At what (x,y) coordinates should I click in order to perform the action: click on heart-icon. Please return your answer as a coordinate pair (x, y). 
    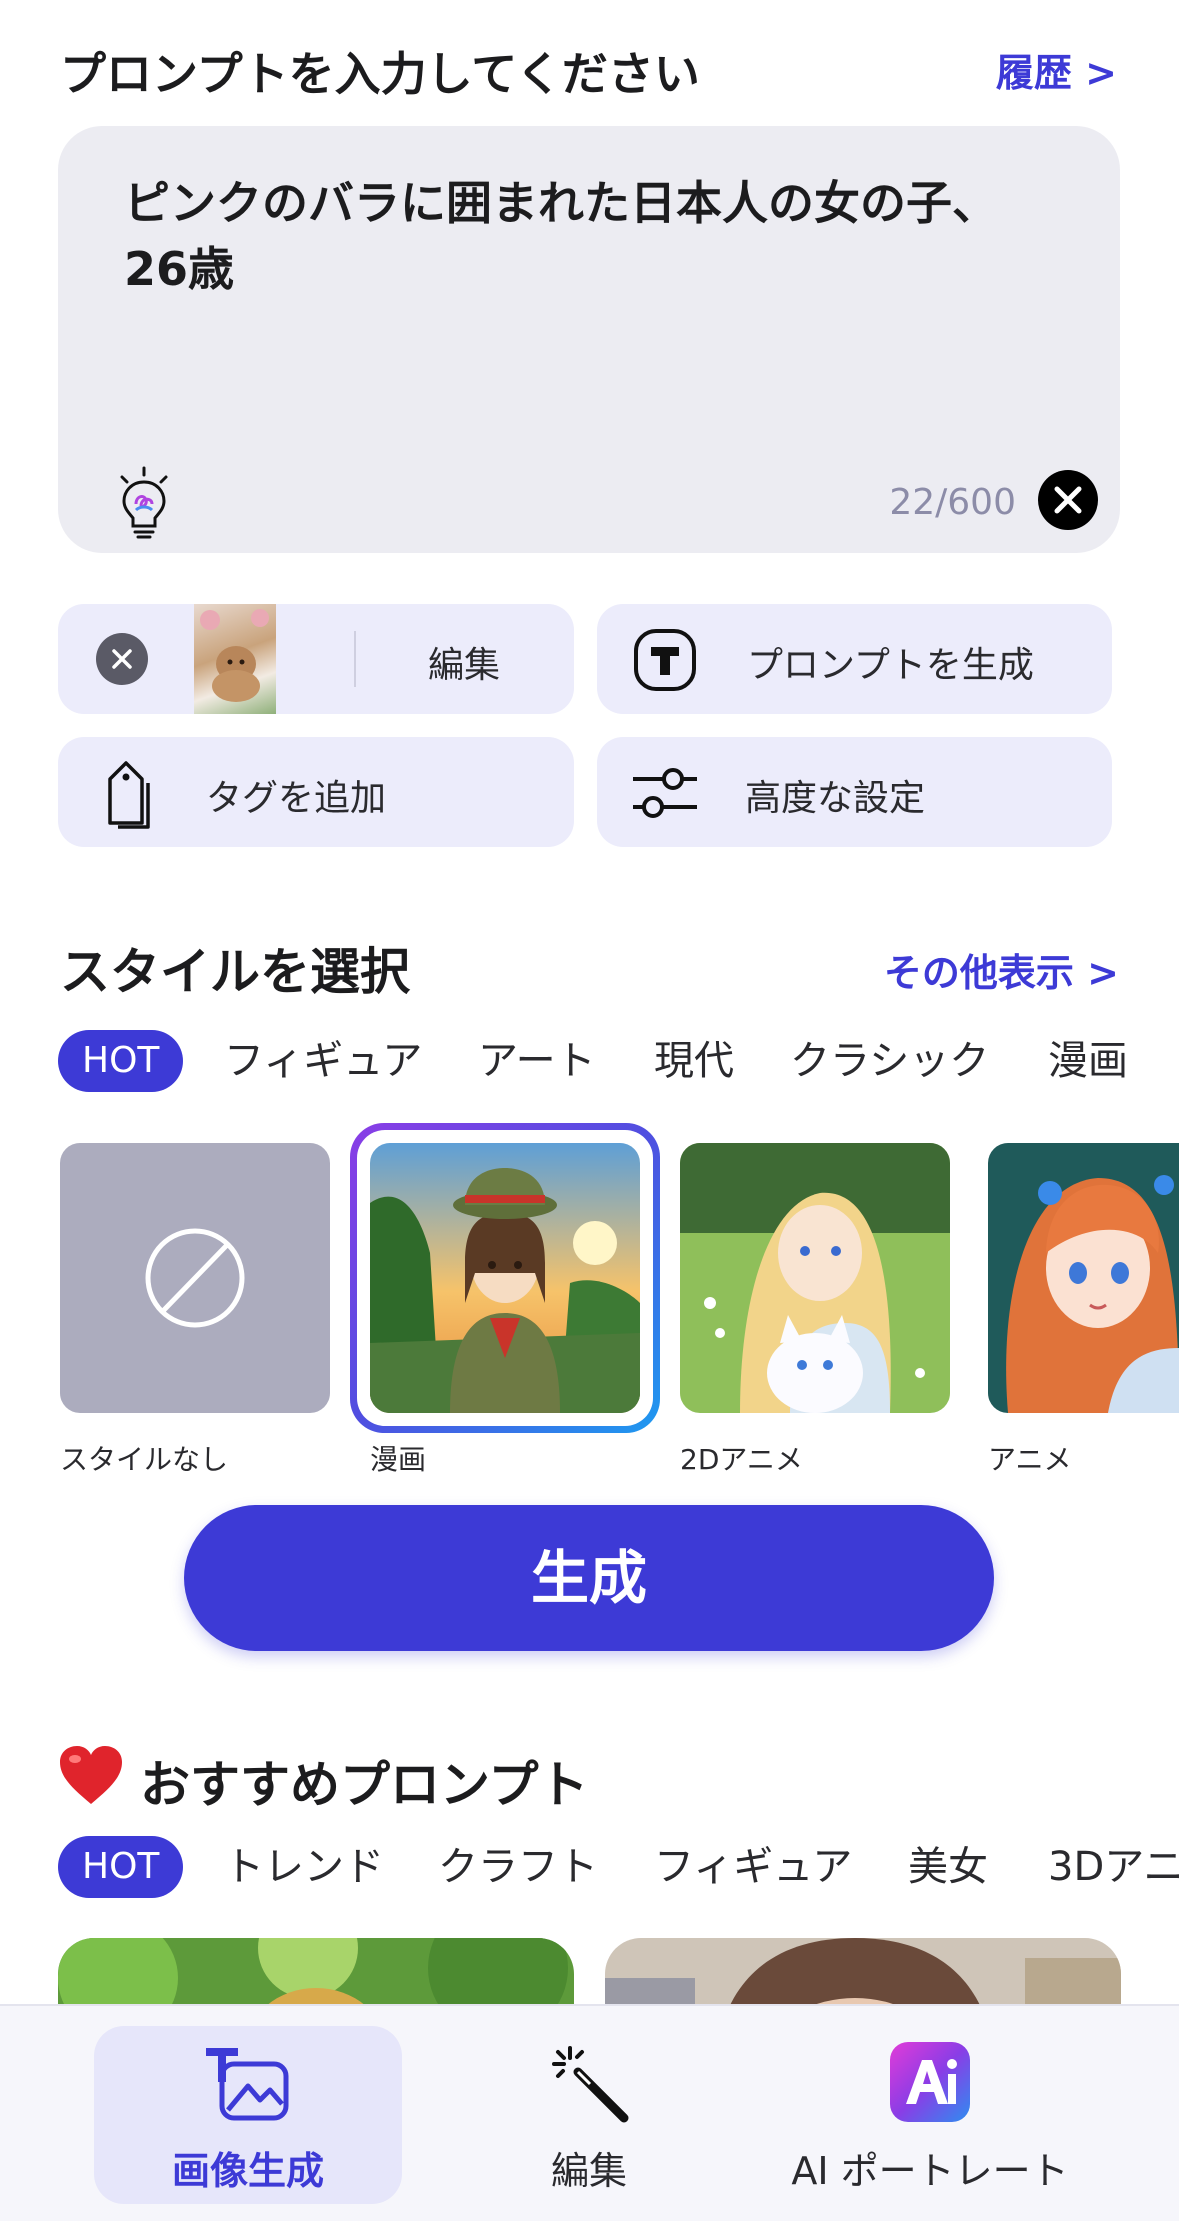
    Looking at the image, I should click on (91, 1776).